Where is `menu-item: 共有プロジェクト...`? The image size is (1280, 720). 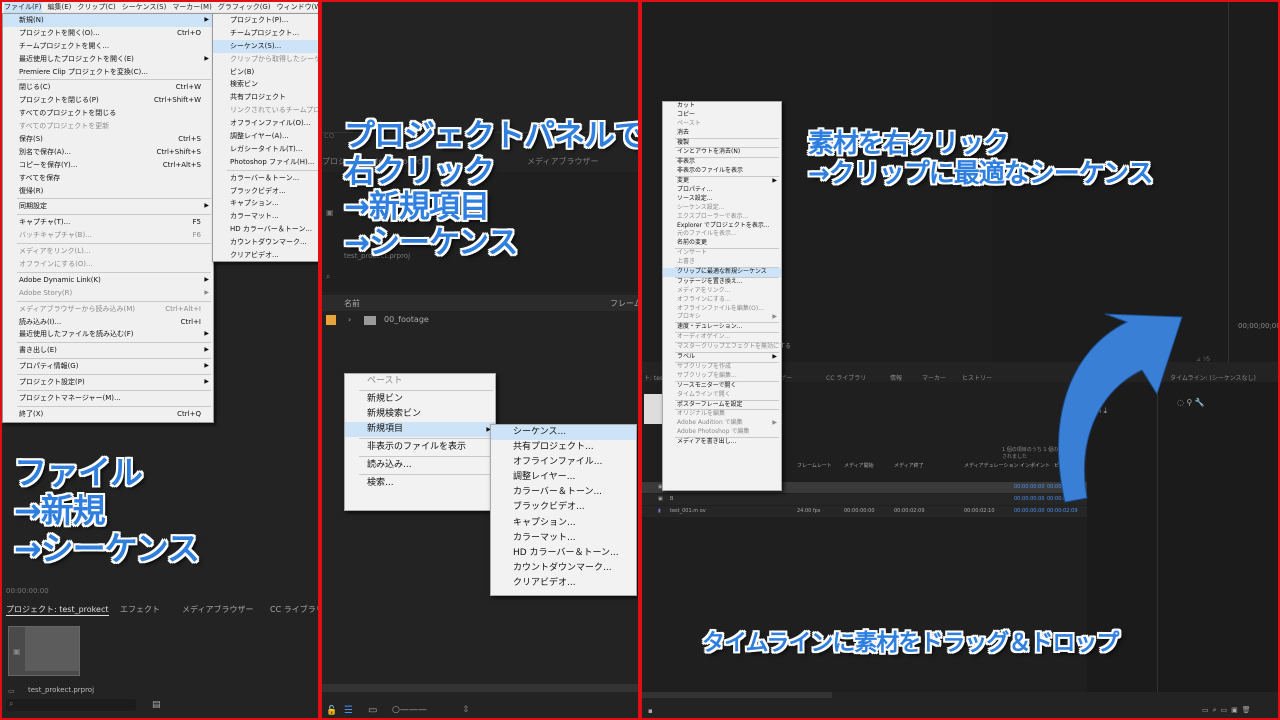 menu-item: 共有プロジェクト... is located at coordinates (563, 447).